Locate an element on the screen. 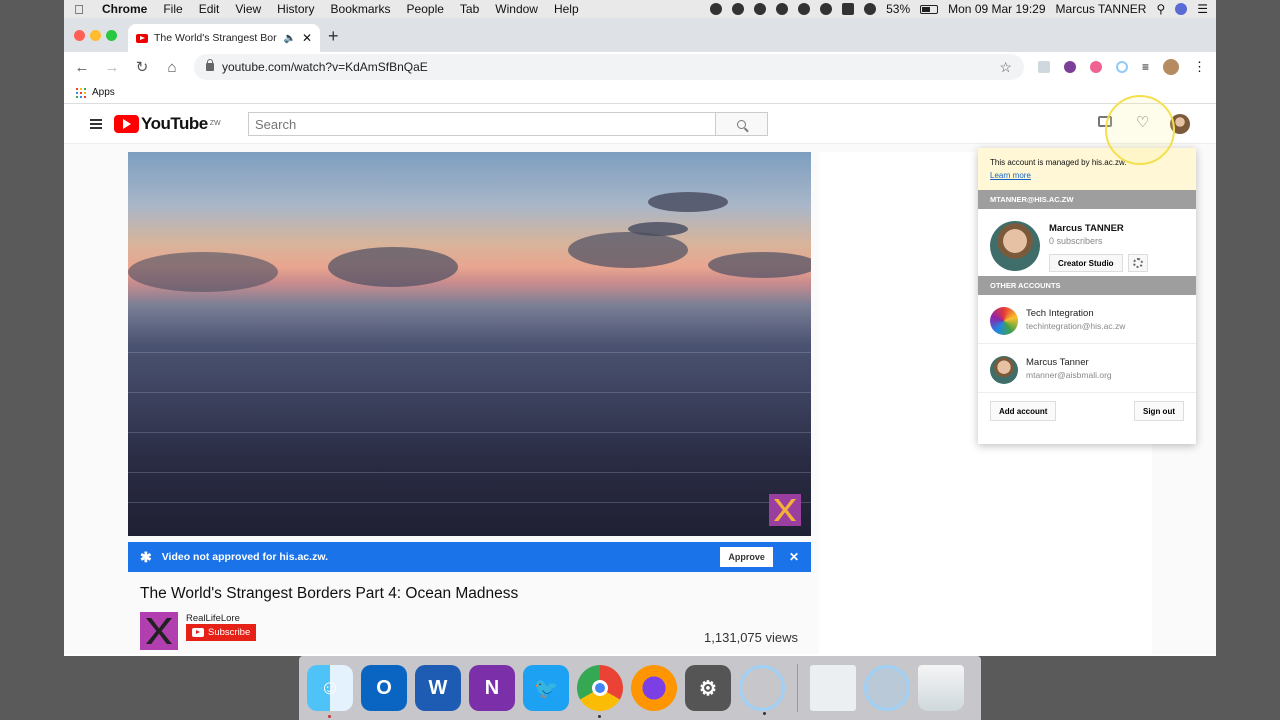  profile-avatar-icon is located at coordinates (1171, 67).